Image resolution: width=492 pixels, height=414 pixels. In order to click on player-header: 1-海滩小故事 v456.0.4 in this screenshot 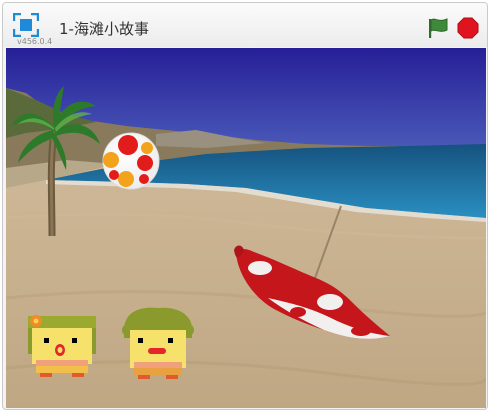, I will do `click(245, 25)`.